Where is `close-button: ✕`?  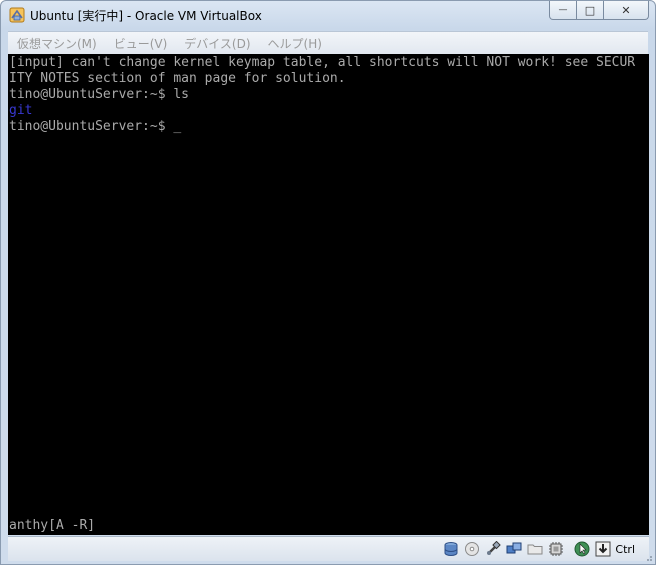
close-button: ✕ is located at coordinates (626, 10).